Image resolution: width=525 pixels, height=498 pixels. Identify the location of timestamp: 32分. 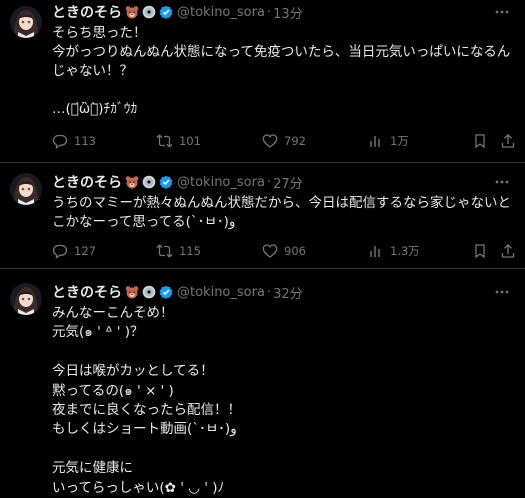
(288, 292).